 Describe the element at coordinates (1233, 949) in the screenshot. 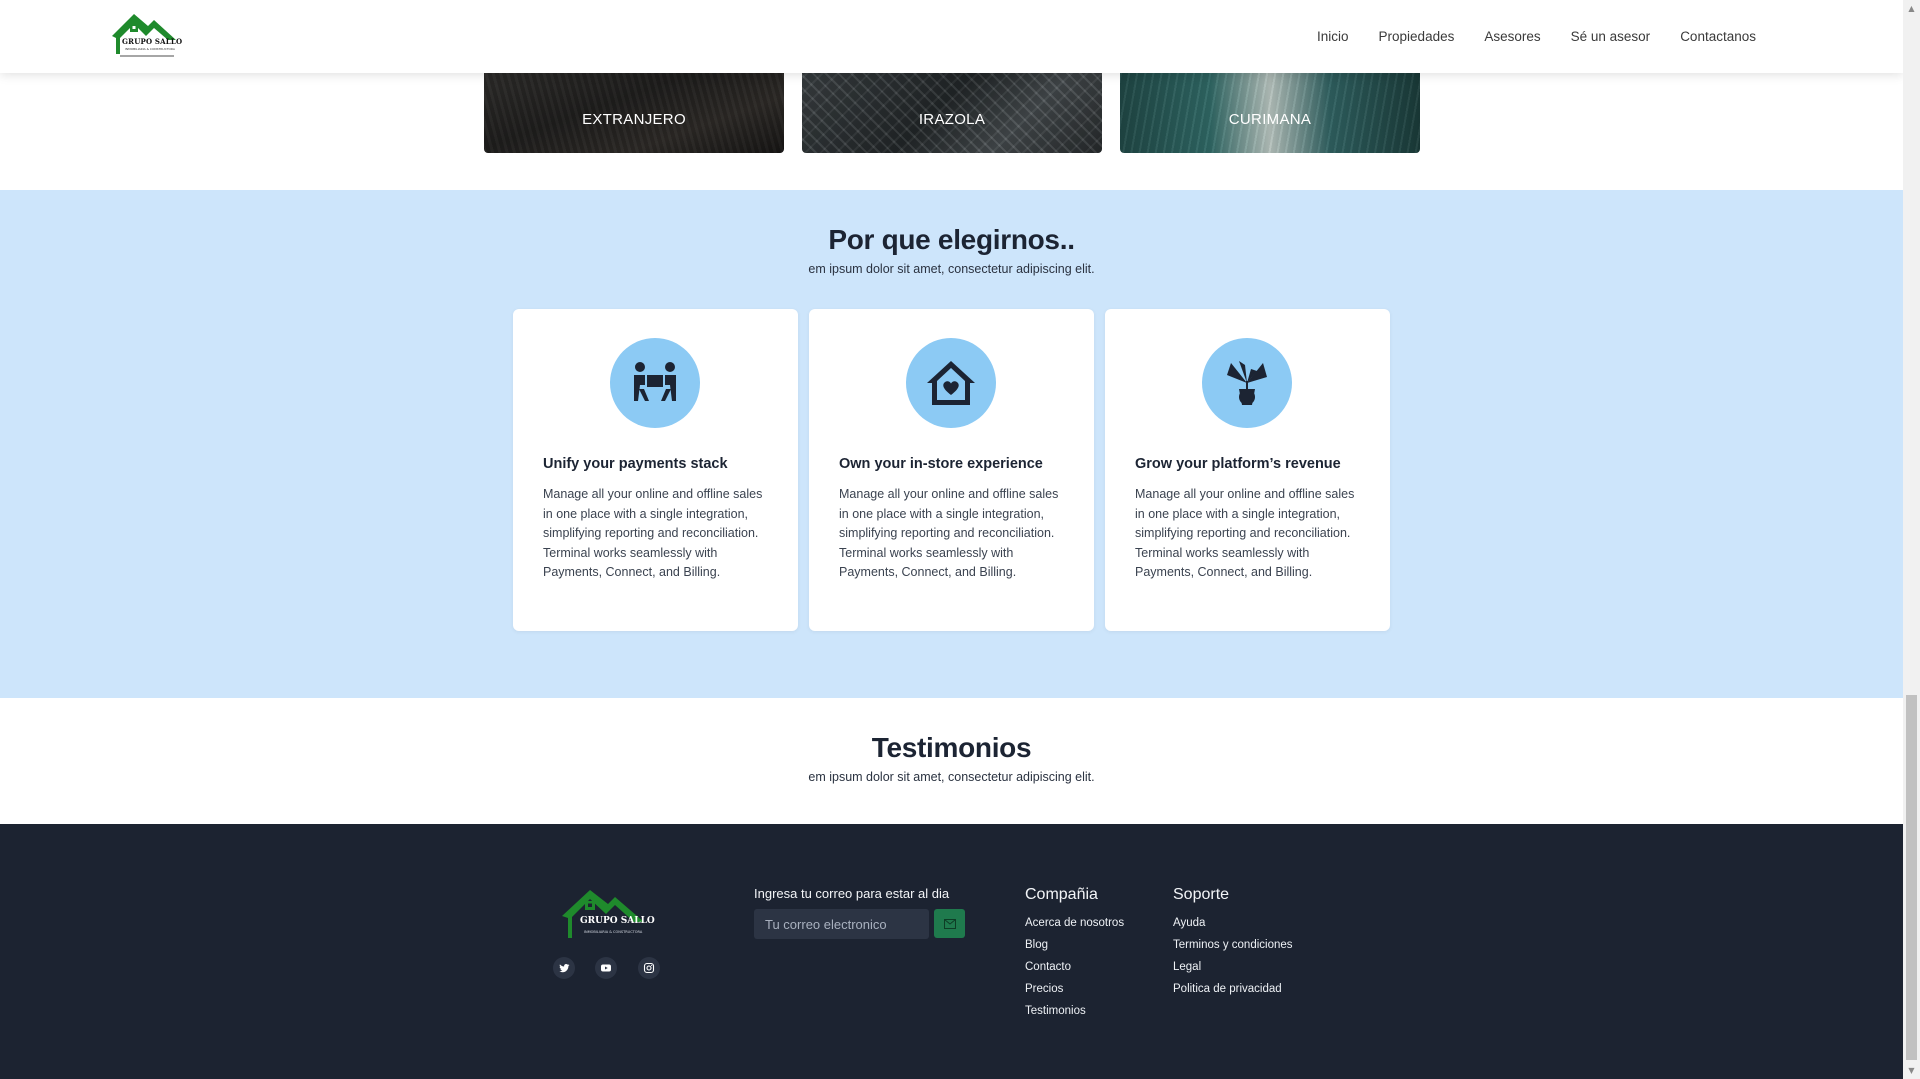

I see `footer-link-terminos: Terminos y condiciones` at that location.